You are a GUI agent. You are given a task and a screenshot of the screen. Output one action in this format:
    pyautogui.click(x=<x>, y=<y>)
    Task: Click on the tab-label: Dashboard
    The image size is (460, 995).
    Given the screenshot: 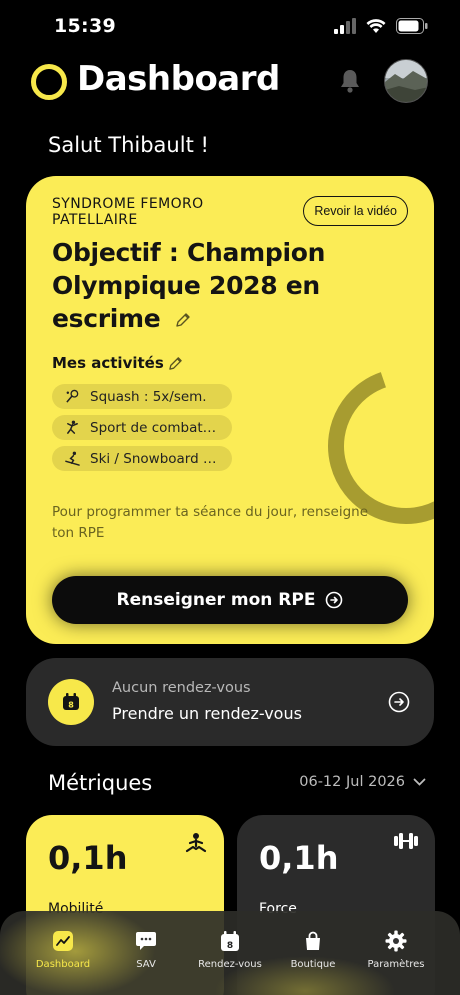 What is the action you would take?
    pyautogui.click(x=63, y=964)
    